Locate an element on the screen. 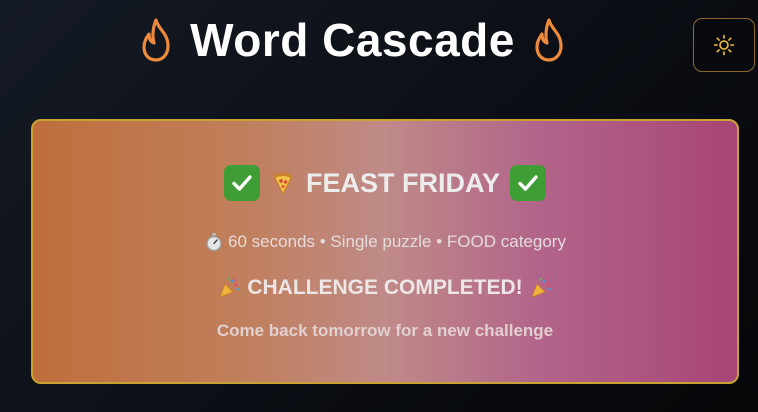 The image size is (758, 412). theme-toggle-button is located at coordinates (724, 45).